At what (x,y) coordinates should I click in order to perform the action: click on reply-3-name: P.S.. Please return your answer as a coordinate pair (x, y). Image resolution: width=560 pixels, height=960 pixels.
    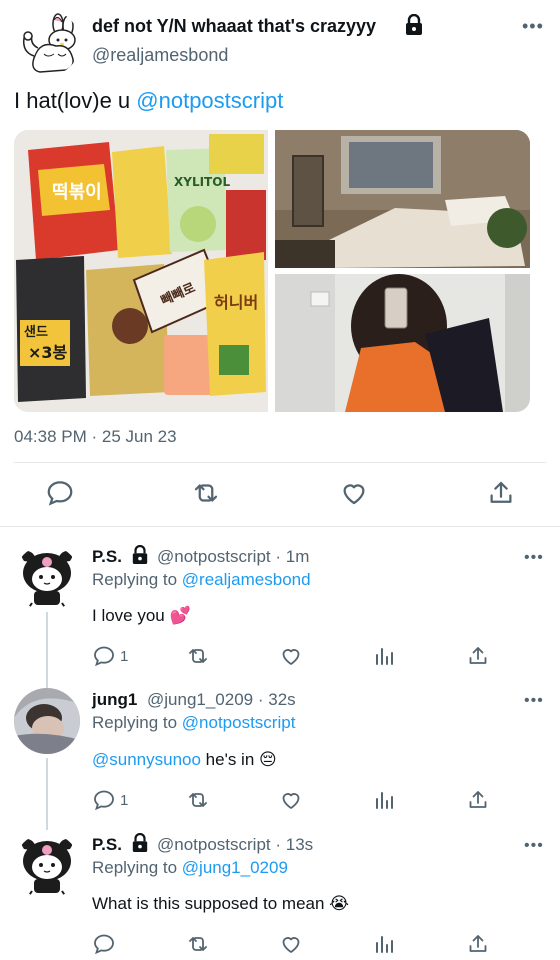
    Looking at the image, I should click on (107, 845).